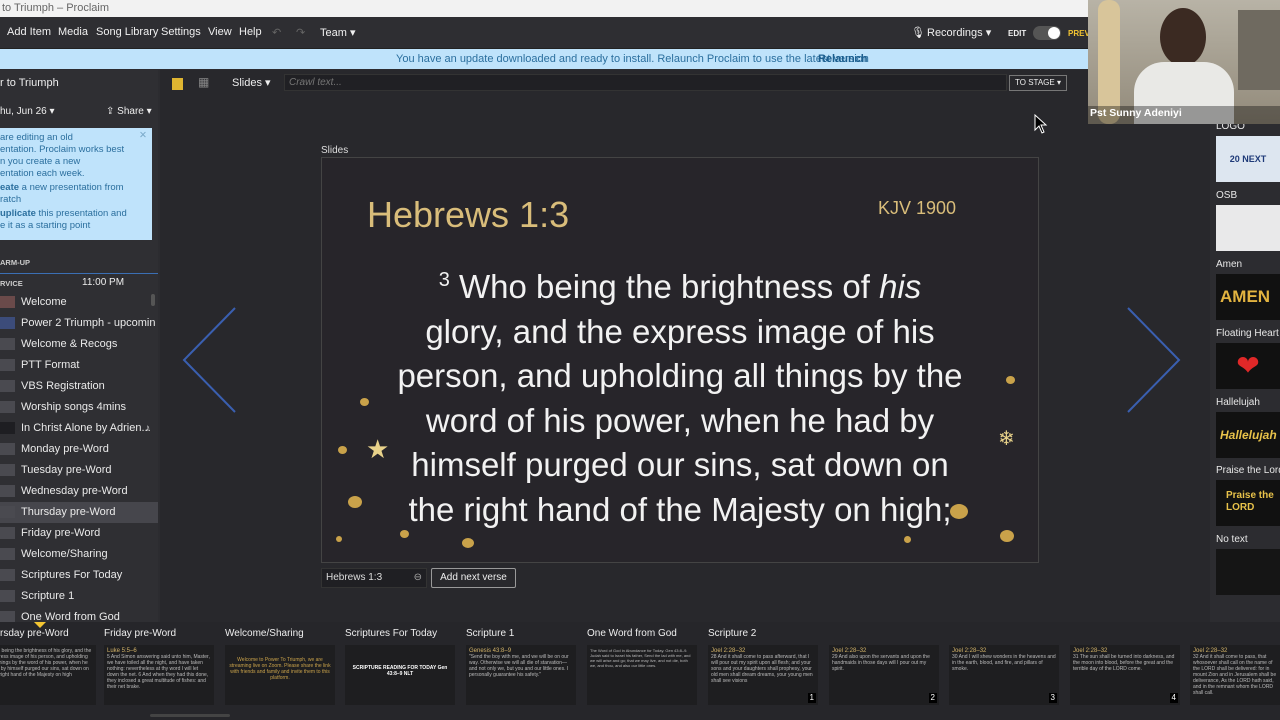 The width and height of the screenshot is (1280, 720). What do you see at coordinates (1248, 159) in the screenshot?
I see `quick-screen-logo: 20 NEXT LEVEL` at bounding box center [1248, 159].